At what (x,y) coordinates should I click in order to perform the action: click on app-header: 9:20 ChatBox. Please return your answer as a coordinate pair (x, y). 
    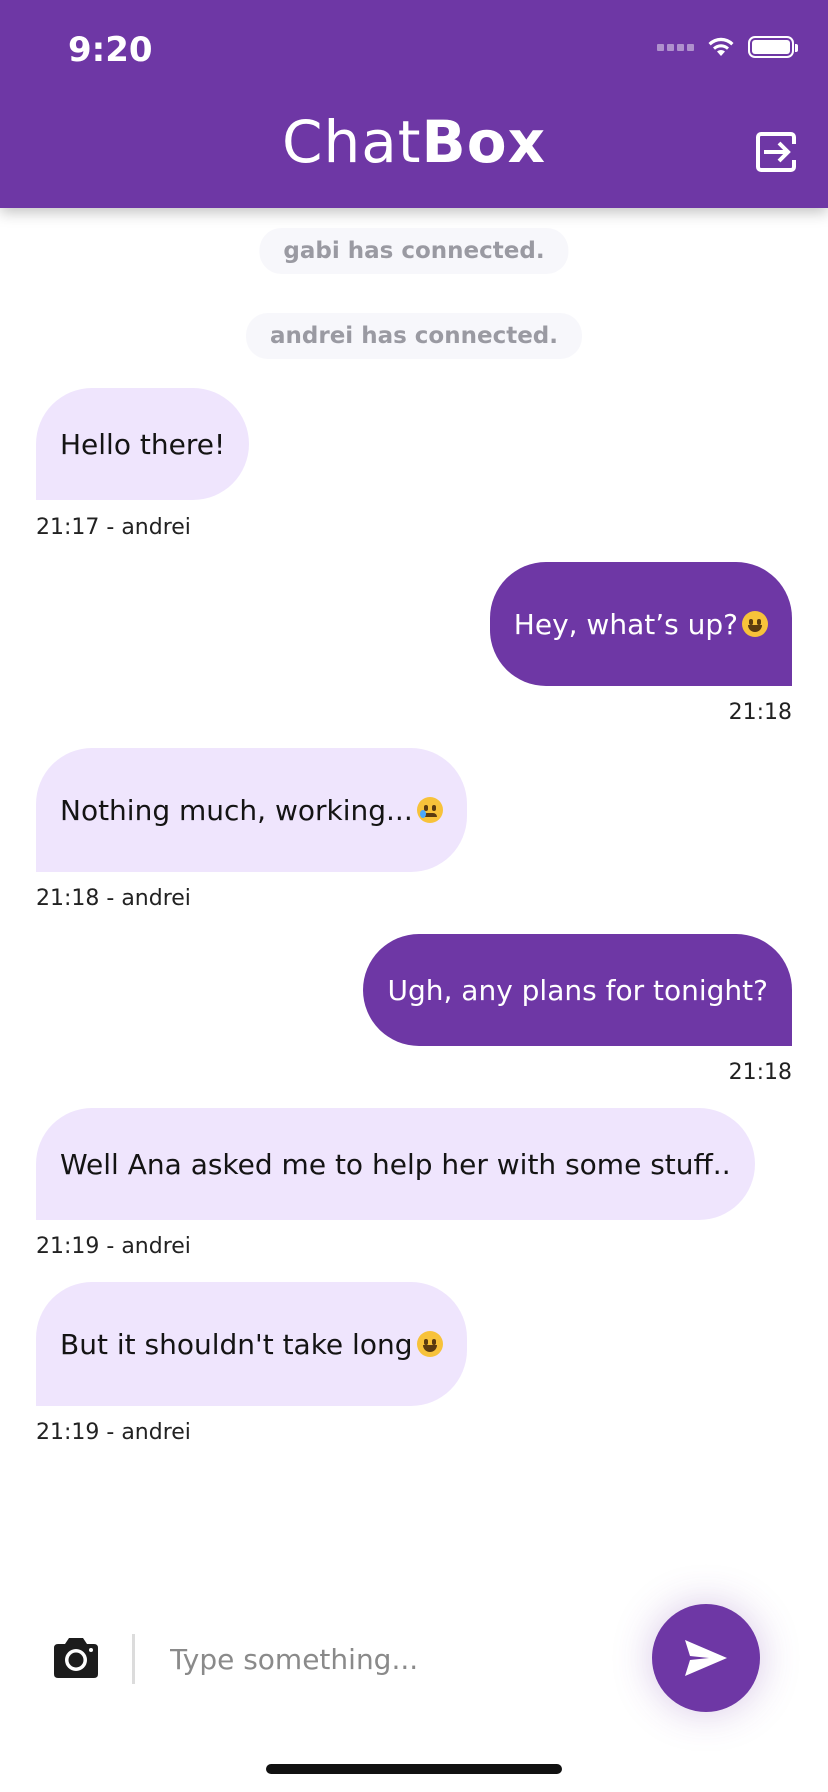
    Looking at the image, I should click on (414, 104).